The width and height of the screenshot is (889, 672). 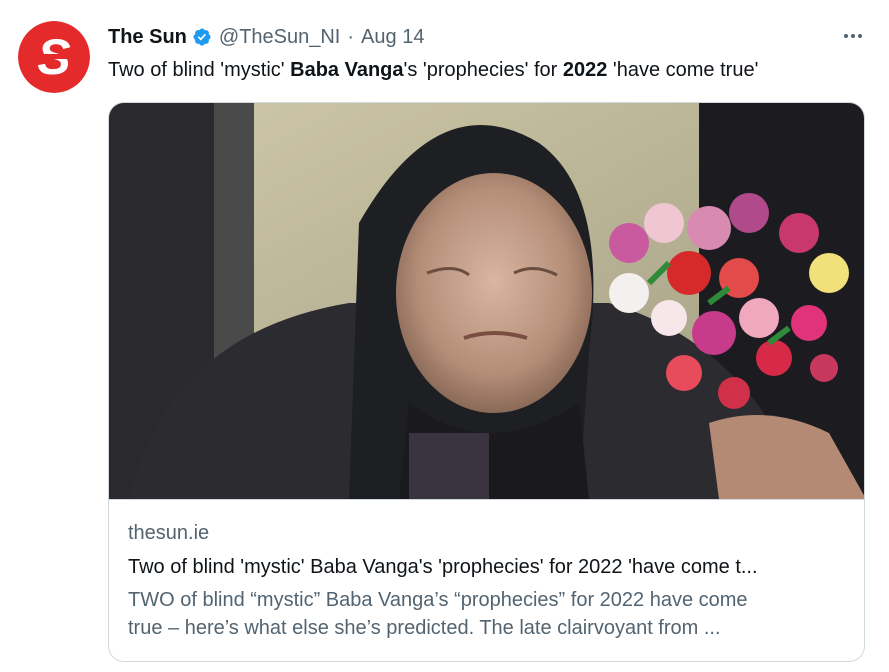 What do you see at coordinates (392, 37) in the screenshot?
I see `tweet-date: Aug 14` at bounding box center [392, 37].